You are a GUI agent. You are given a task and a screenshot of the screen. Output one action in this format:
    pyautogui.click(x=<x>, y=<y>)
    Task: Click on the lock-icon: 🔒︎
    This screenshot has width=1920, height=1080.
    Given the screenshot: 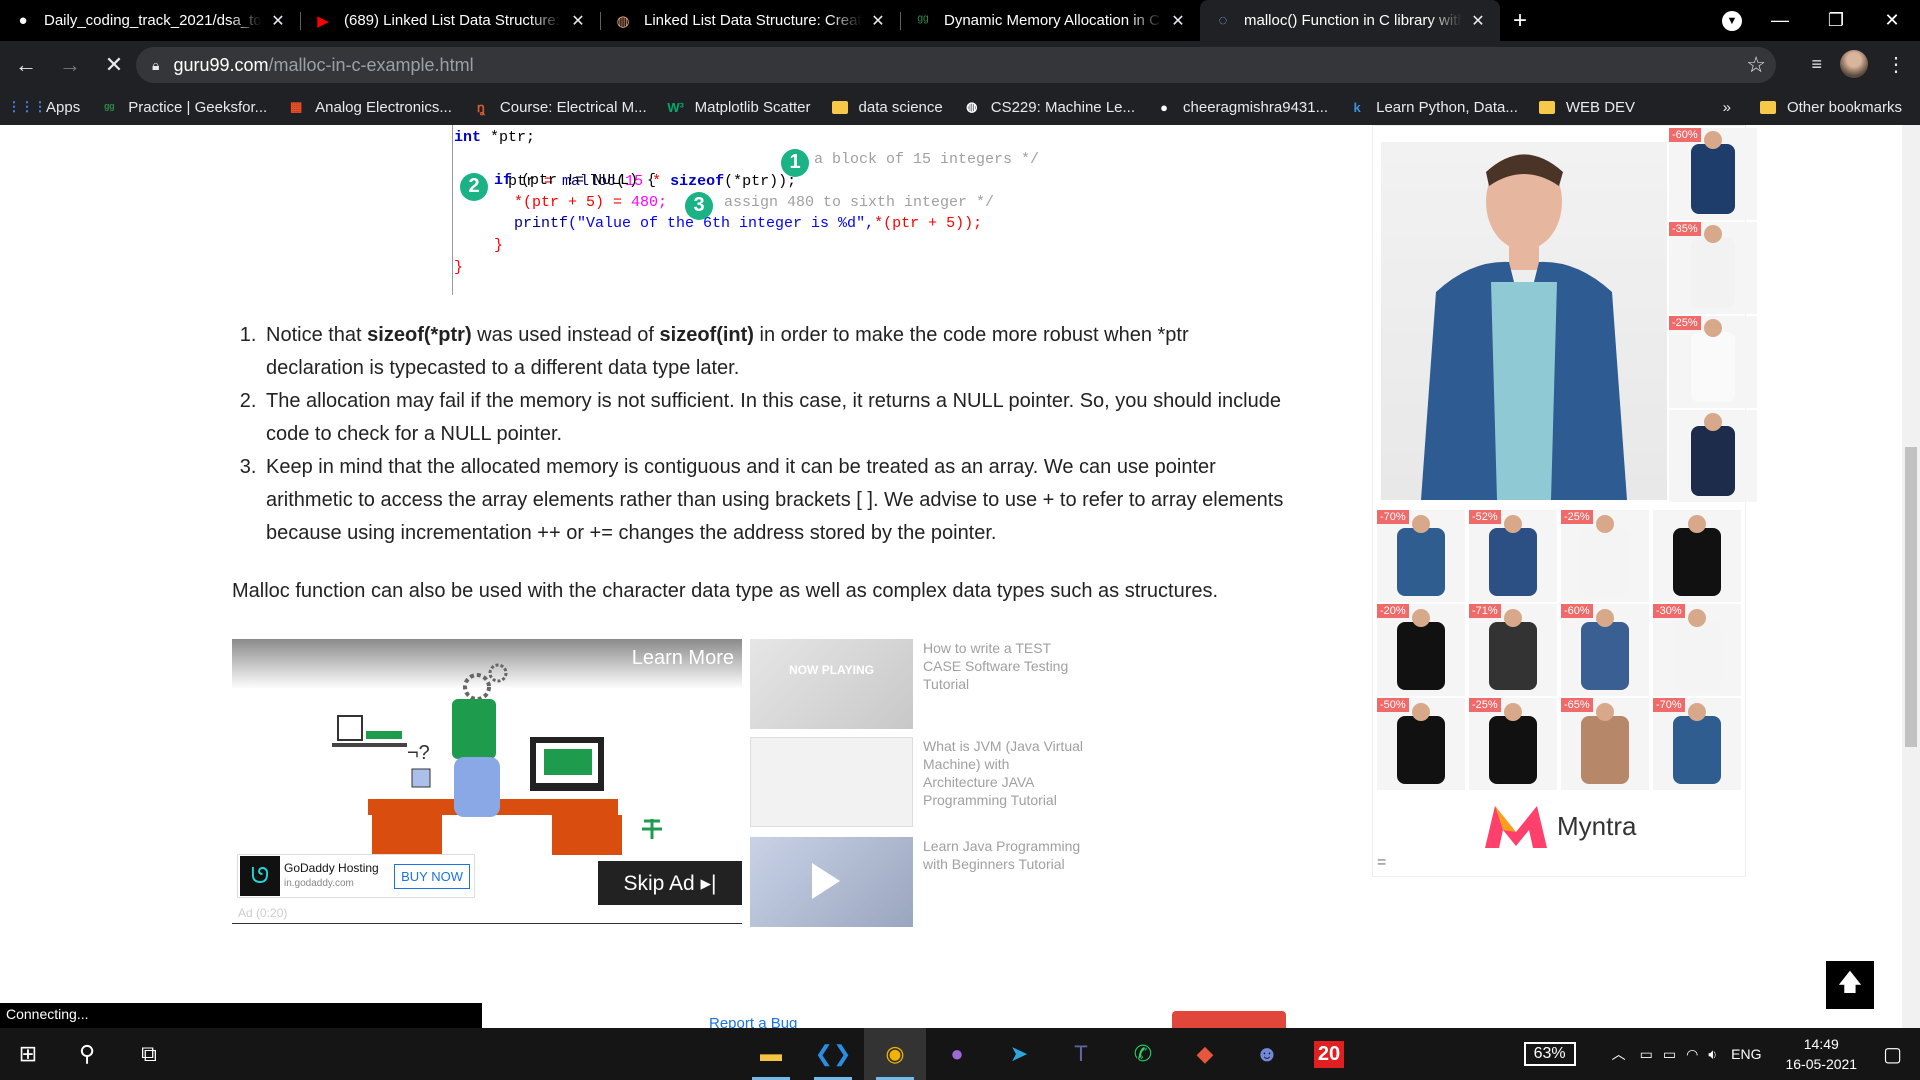 What is the action you would take?
    pyautogui.click(x=155, y=65)
    